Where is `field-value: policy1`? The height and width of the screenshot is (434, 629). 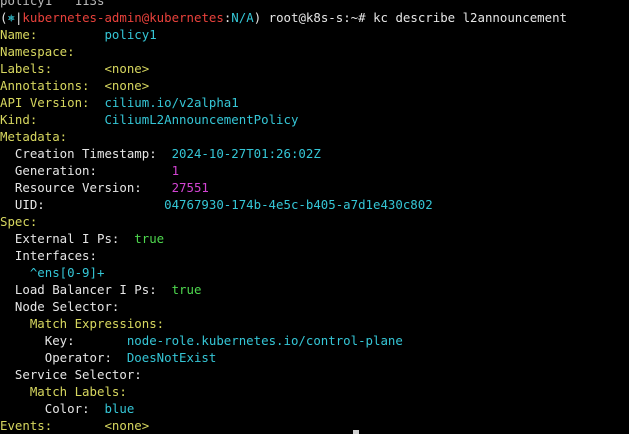
field-value: policy1 is located at coordinates (130, 34).